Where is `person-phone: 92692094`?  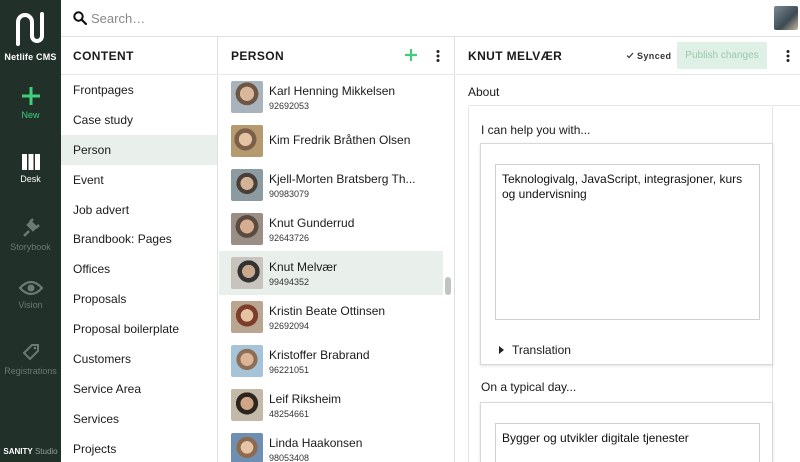
person-phone: 92692094 is located at coordinates (289, 325).